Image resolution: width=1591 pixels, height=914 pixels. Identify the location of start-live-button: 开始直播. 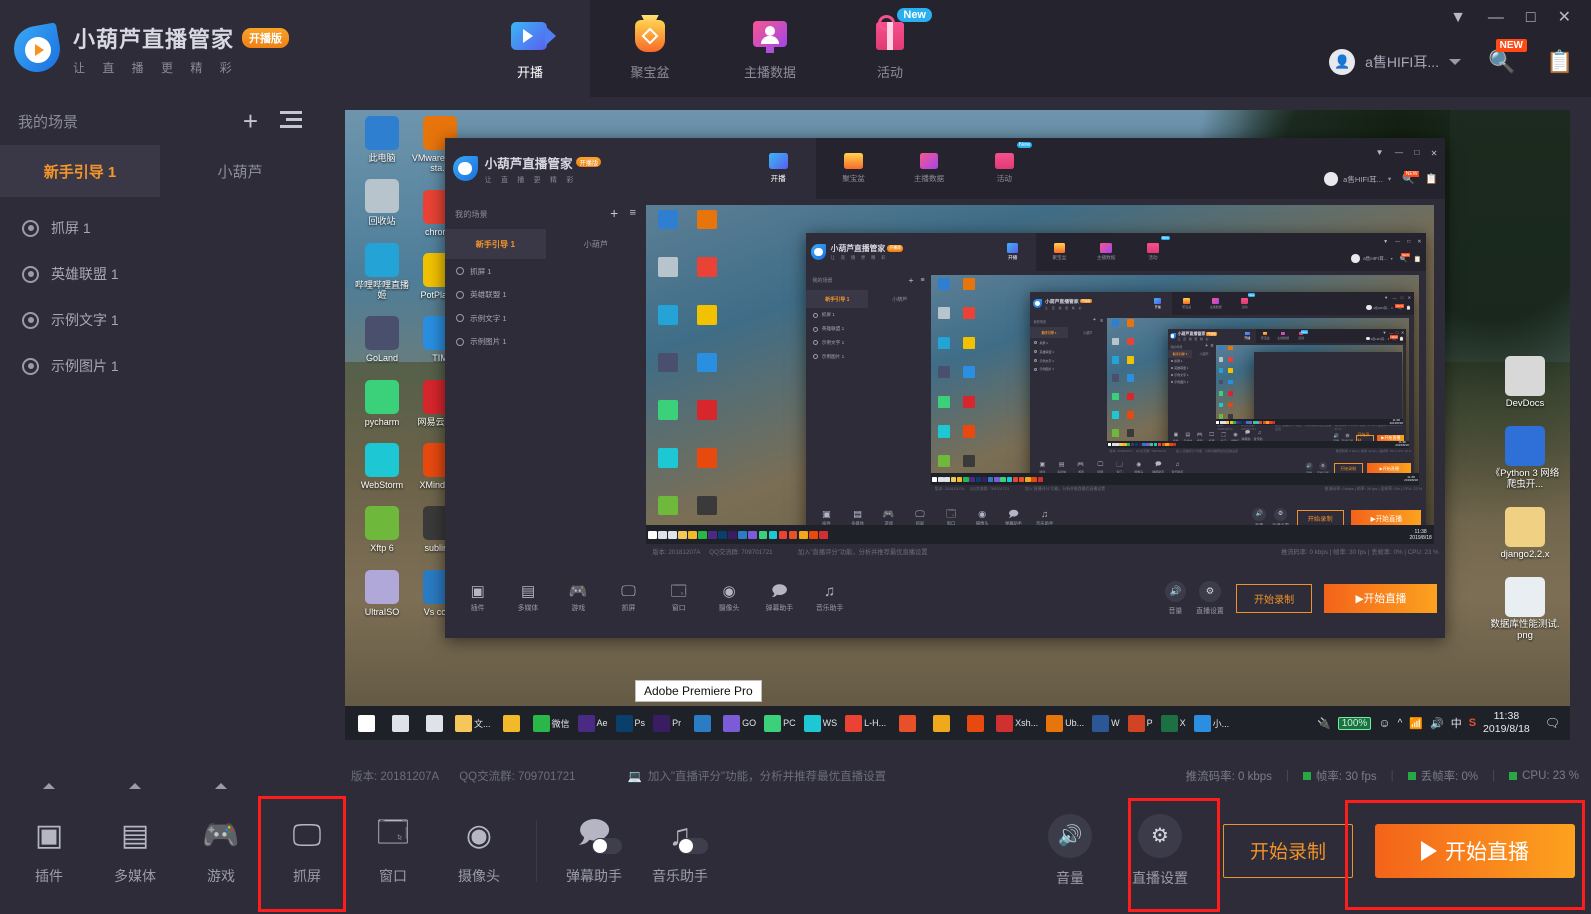
(1475, 850).